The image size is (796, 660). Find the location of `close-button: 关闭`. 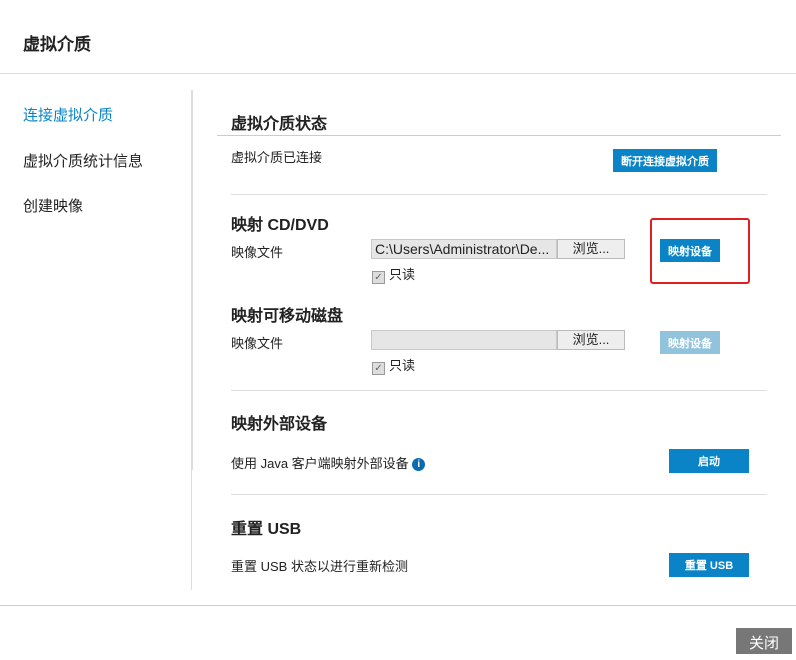

close-button: 关闭 is located at coordinates (764, 641).